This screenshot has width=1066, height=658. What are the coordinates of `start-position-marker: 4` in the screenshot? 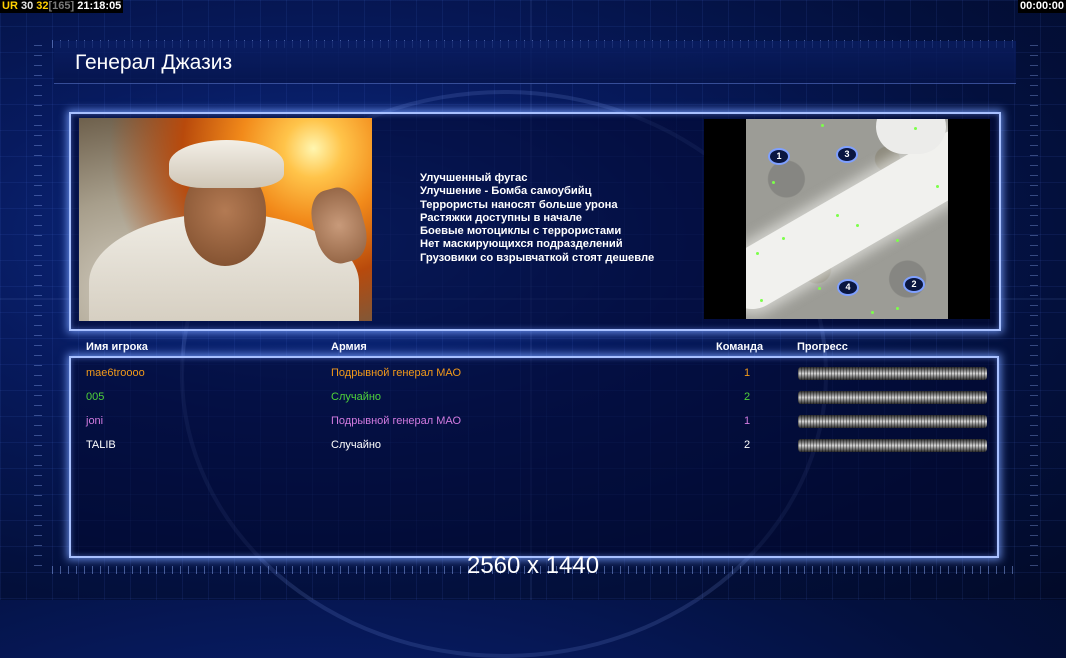 It's located at (848, 287).